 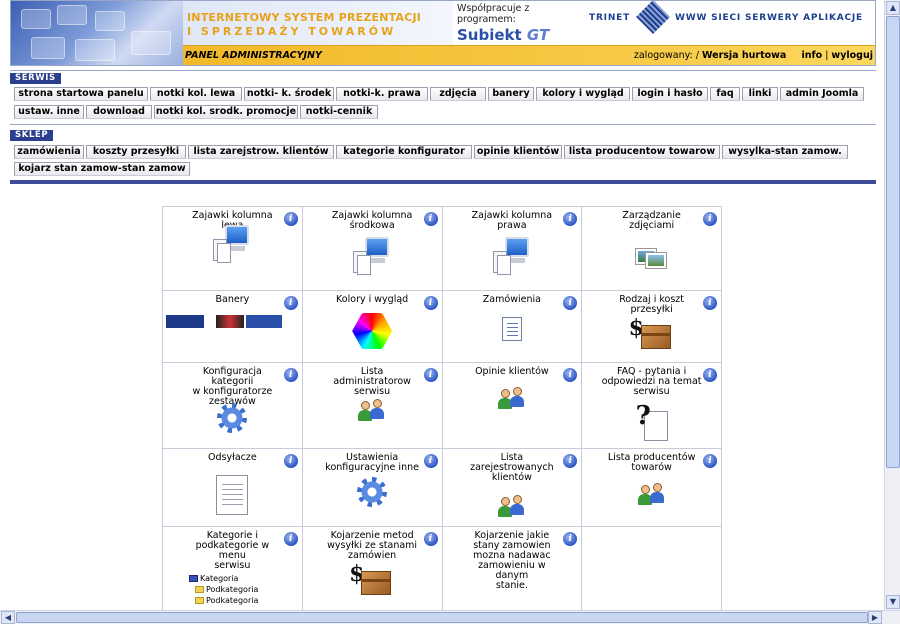 I want to click on scroll-down-icon: ▼, so click(x=893, y=602).